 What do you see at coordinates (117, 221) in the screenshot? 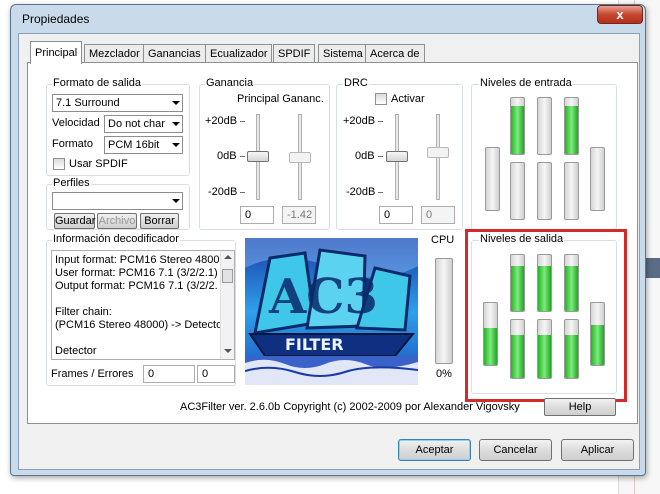
I see `file-profile-button: Archivo` at bounding box center [117, 221].